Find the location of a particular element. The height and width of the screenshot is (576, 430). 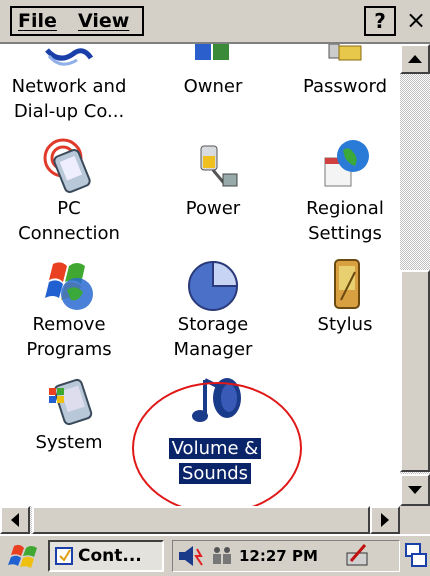

stylus-icon is located at coordinates (347, 284).